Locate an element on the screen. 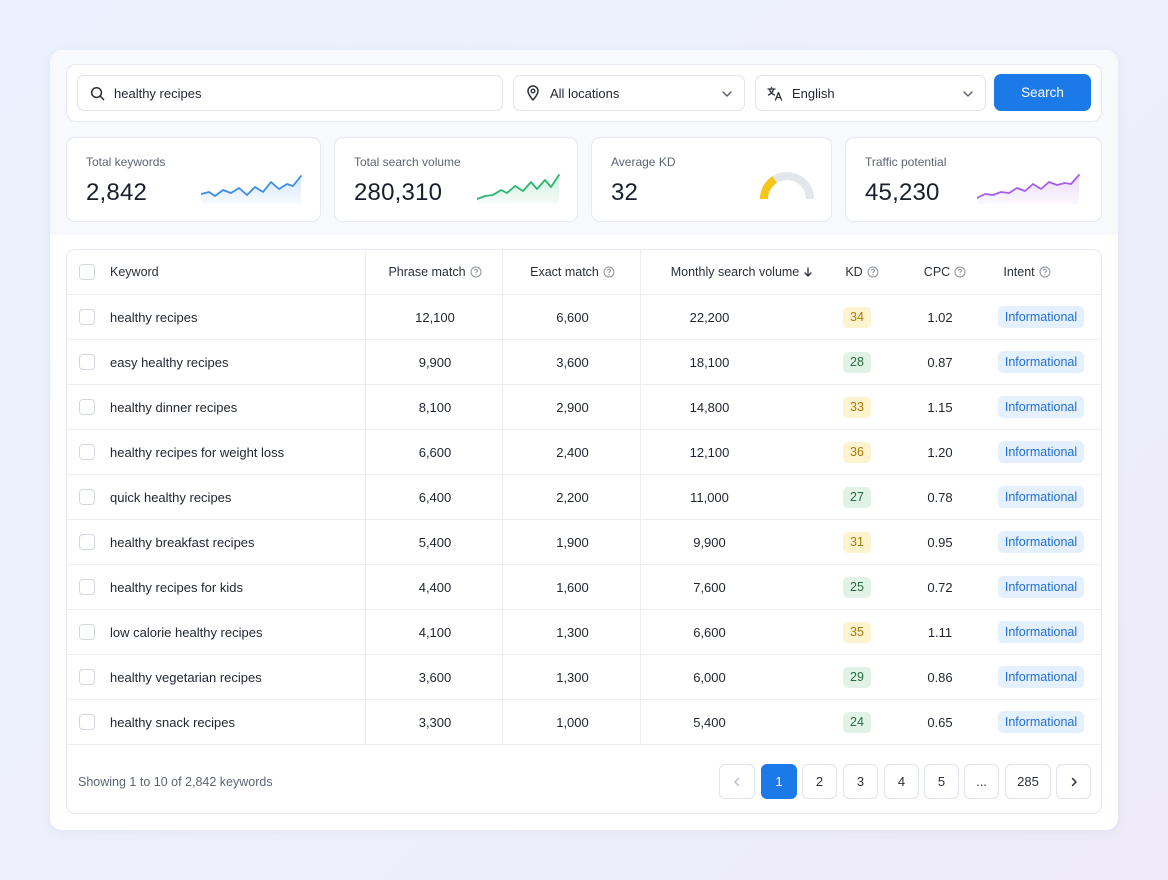 Image resolution: width=1168 pixels, height=880 pixels. phrase-match-cell: 6,600 is located at coordinates (435, 452).